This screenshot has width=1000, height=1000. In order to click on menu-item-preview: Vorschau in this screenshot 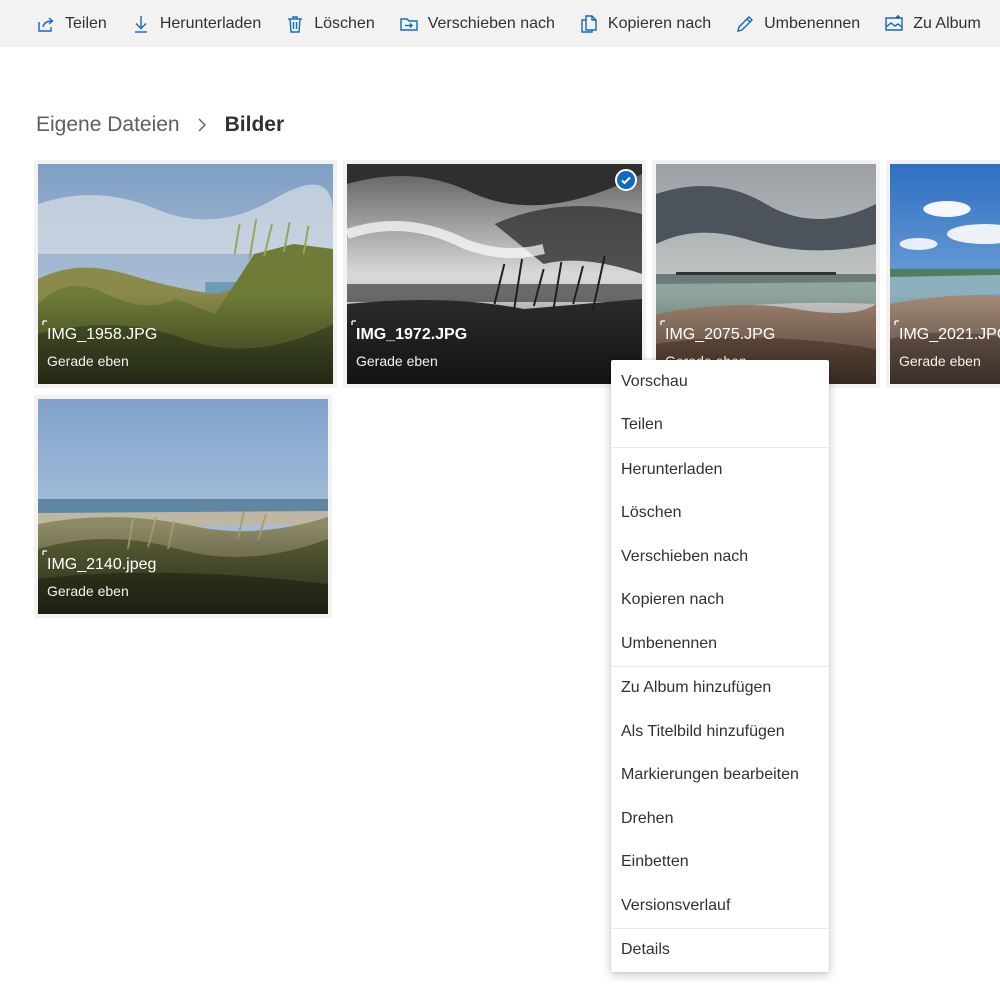, I will do `click(720, 382)`.